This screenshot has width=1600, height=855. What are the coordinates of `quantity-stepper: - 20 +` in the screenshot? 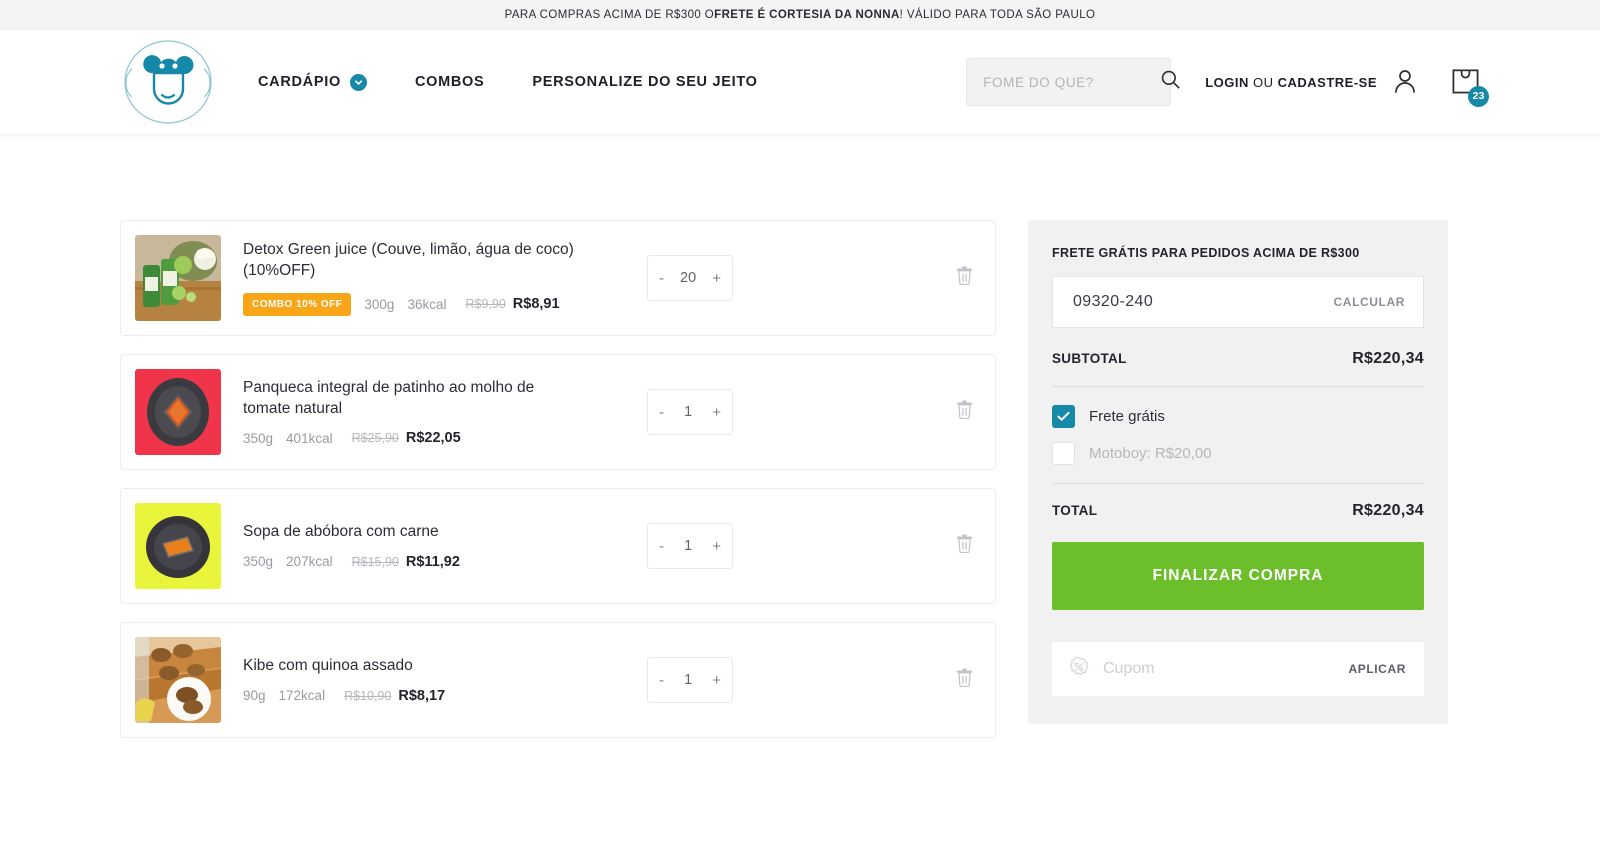 It's located at (690, 278).